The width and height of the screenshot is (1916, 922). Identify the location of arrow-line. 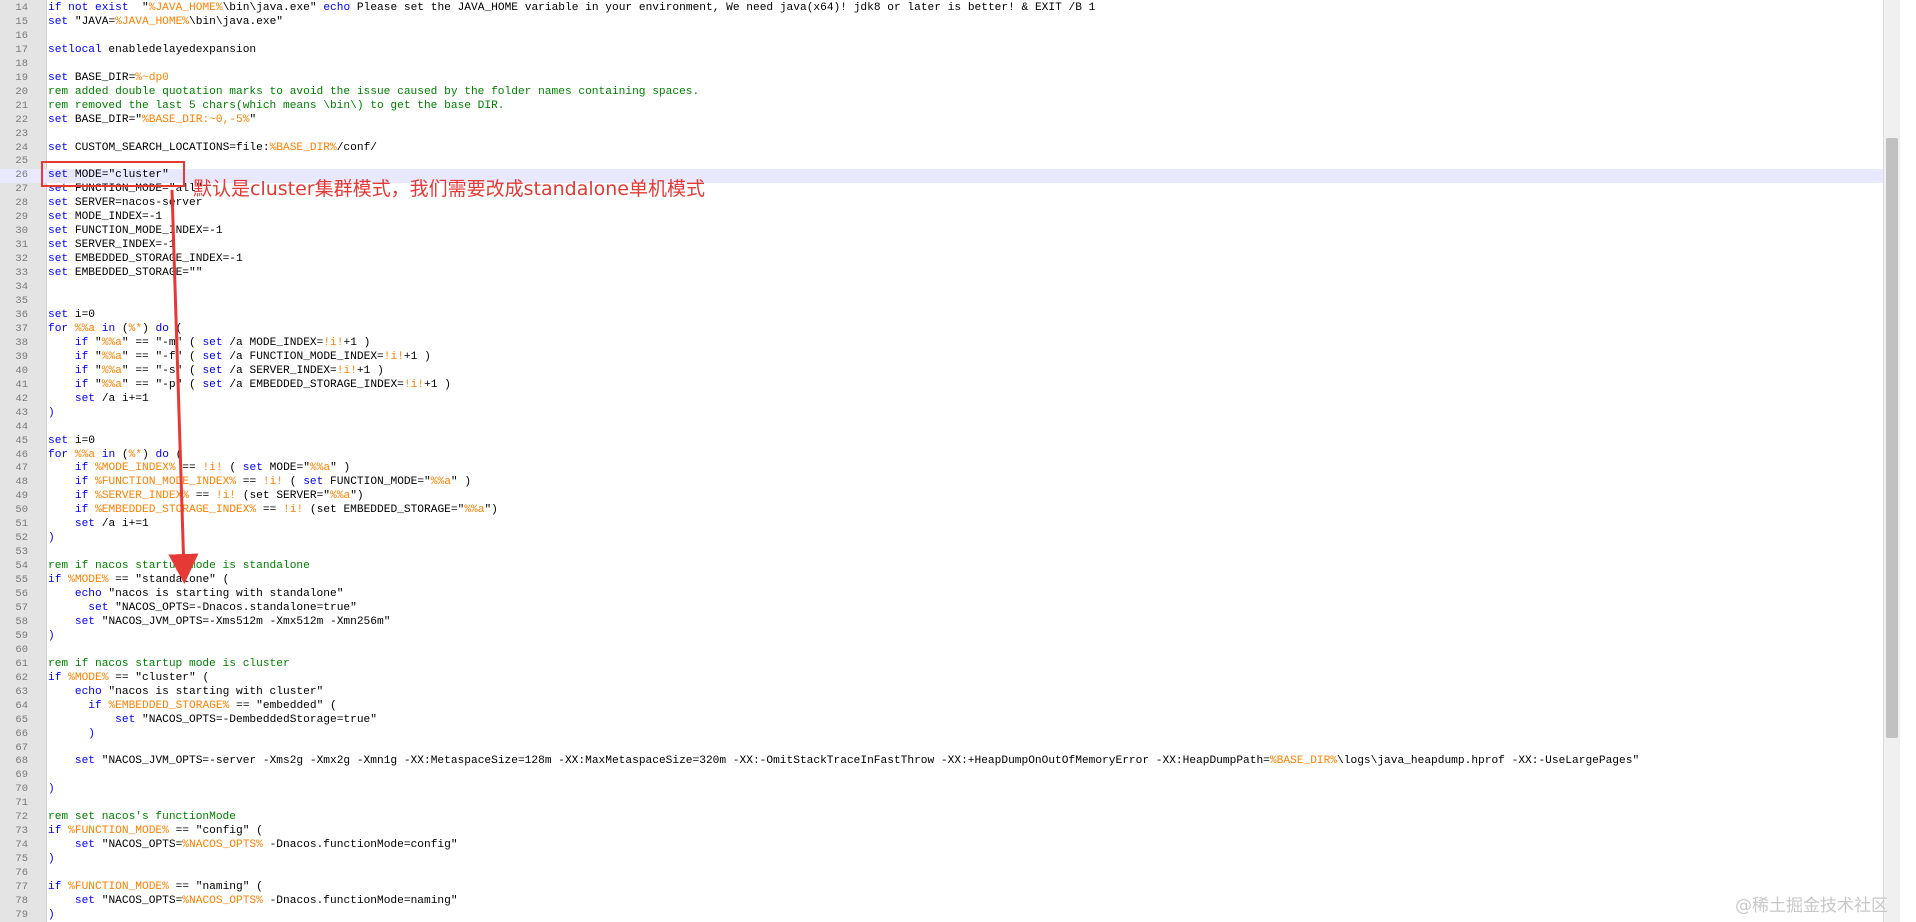
(183, 386).